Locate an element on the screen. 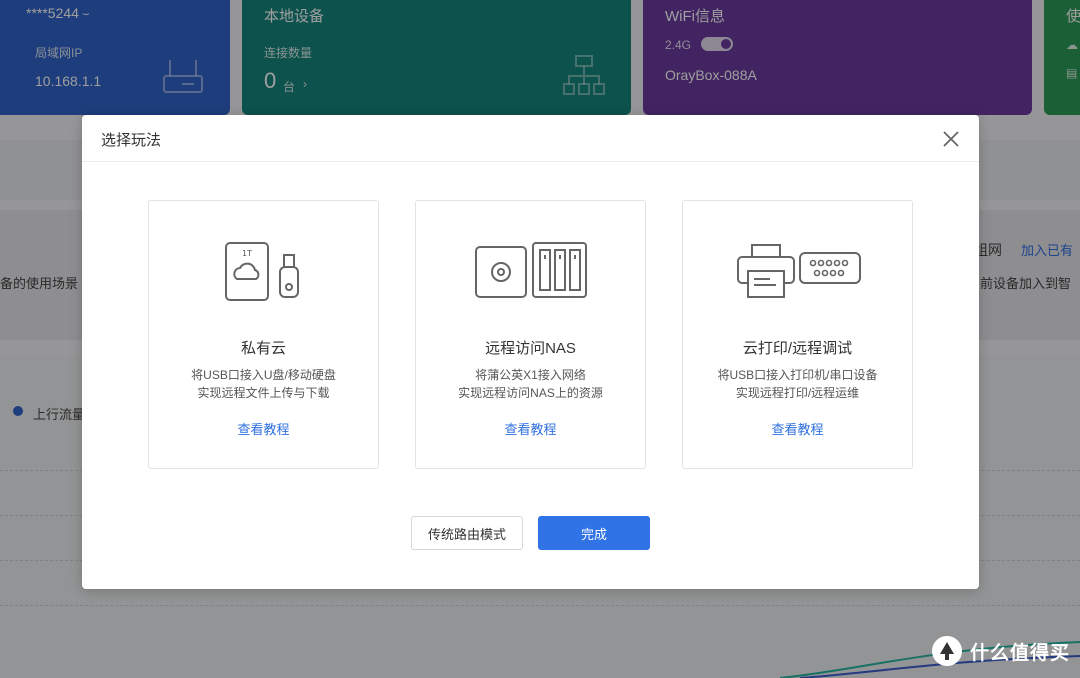 This screenshot has width=1080, height=678. watermark: 什么值得买 is located at coordinates (1000, 651).